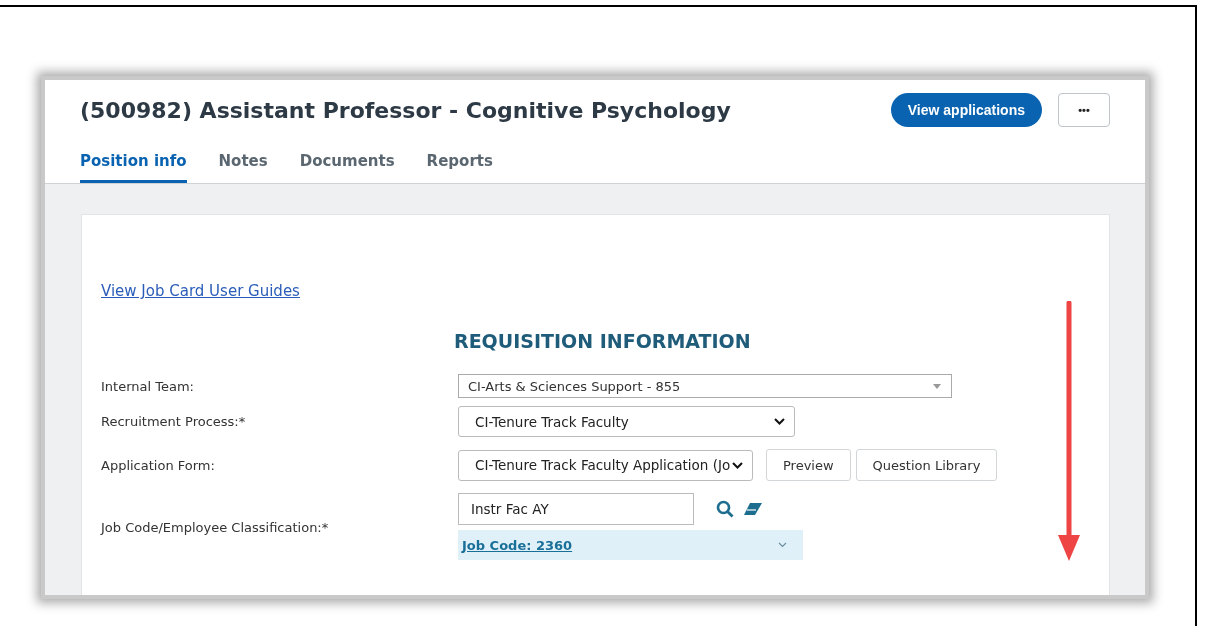 The height and width of the screenshot is (628, 1212). What do you see at coordinates (133, 165) in the screenshot?
I see `tab: Position info` at bounding box center [133, 165].